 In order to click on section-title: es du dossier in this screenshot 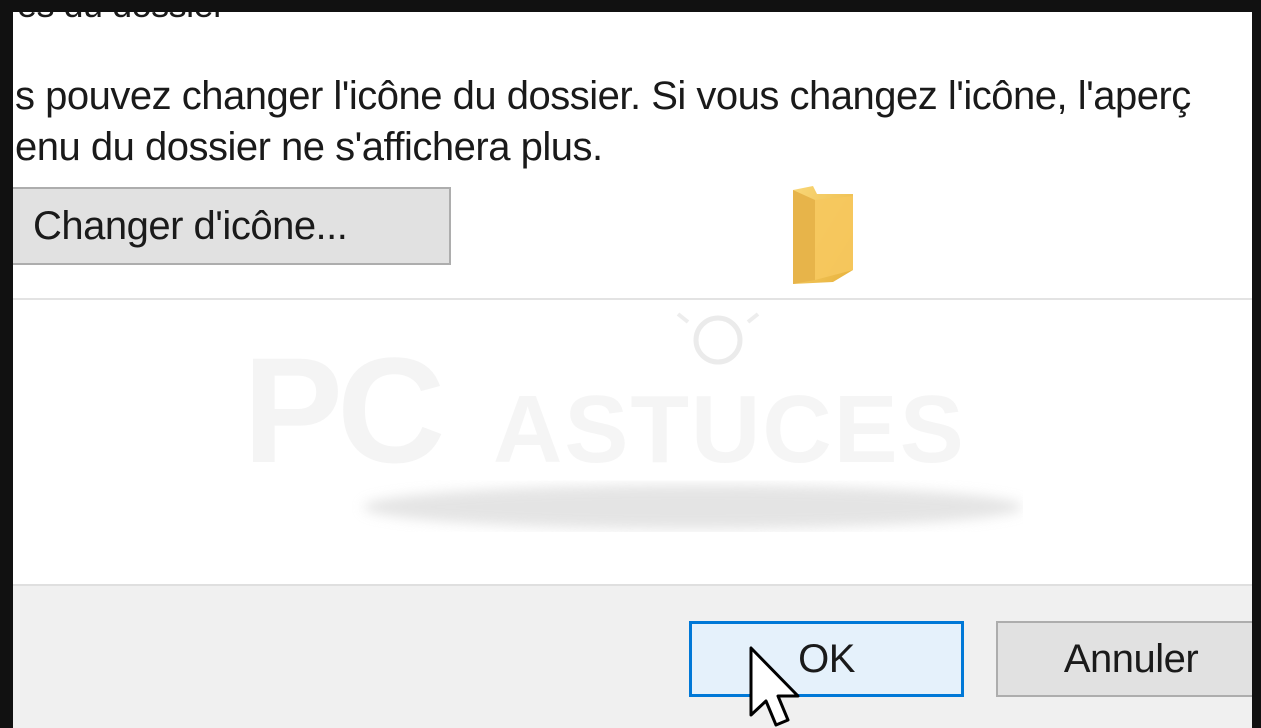, I will do `click(121, 19)`.